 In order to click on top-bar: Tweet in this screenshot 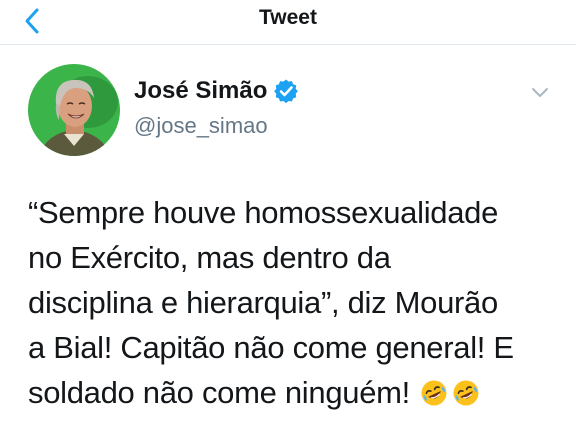, I will do `click(288, 22)`.